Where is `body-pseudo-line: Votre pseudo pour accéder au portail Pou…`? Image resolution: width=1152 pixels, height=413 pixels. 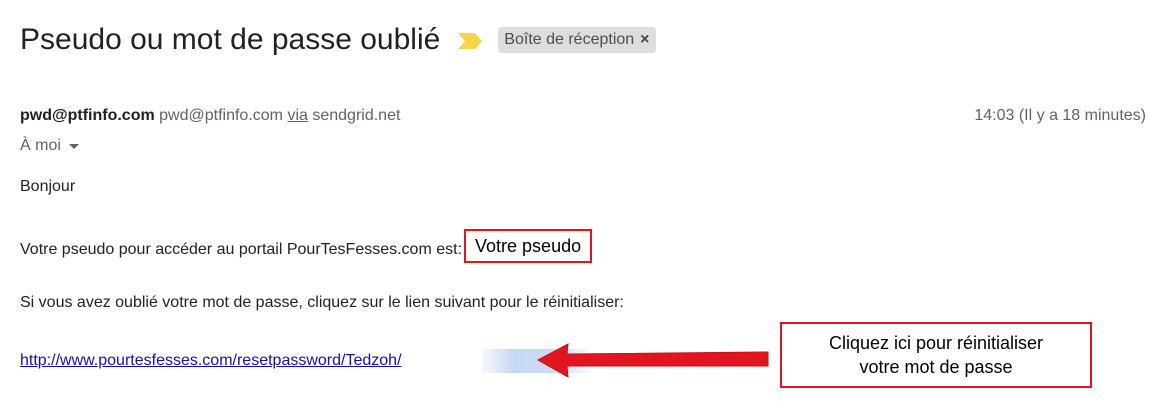
body-pseudo-line: Votre pseudo pour accéder au portail Pou… is located at coordinates (306, 248).